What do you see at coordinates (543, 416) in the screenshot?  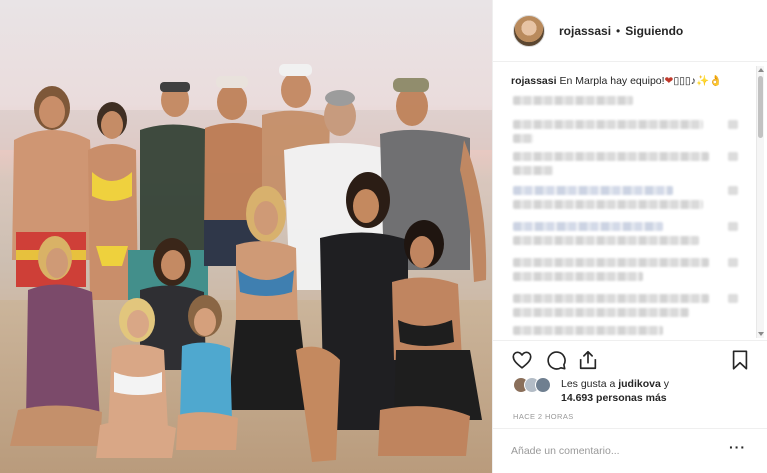 I see `post-timestamp: HACE 2 HORAS` at bounding box center [543, 416].